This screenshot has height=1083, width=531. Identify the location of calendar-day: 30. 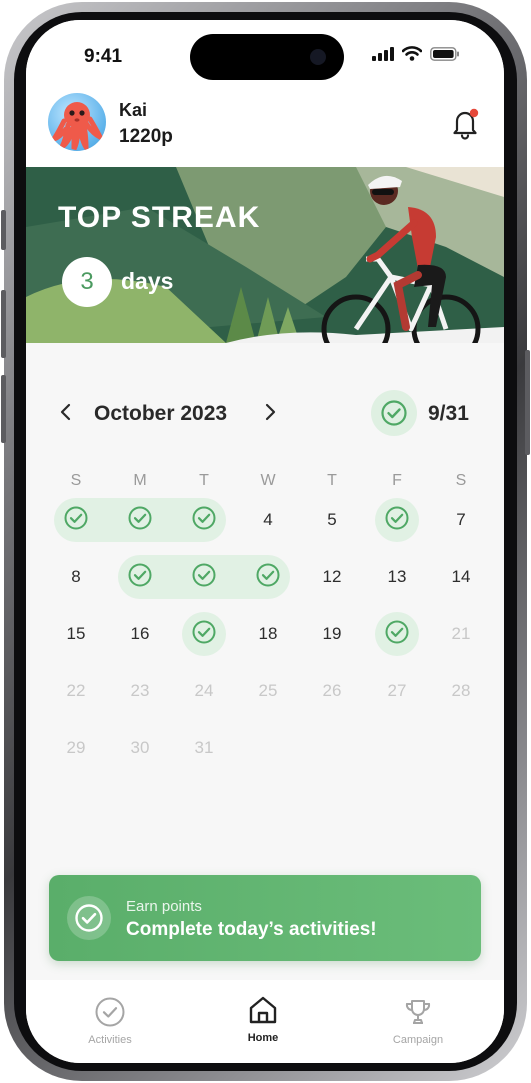
(140, 748).